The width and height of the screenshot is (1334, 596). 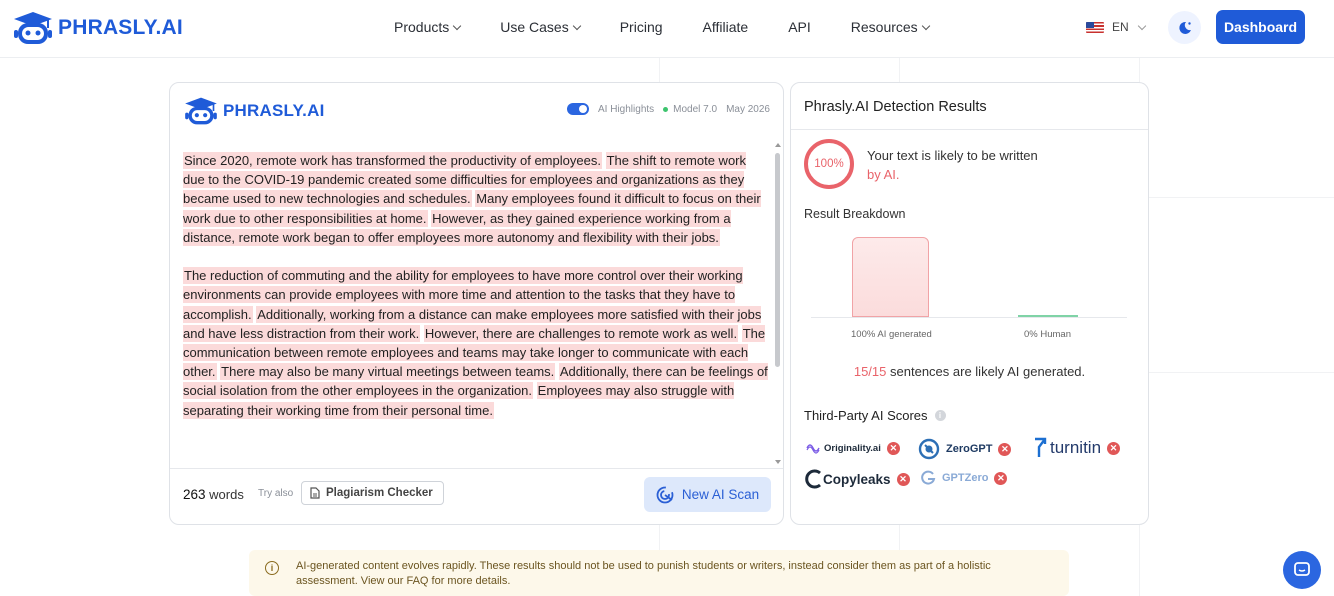 What do you see at coordinates (540, 27) in the screenshot?
I see `nav-use-cases: Use Cases` at bounding box center [540, 27].